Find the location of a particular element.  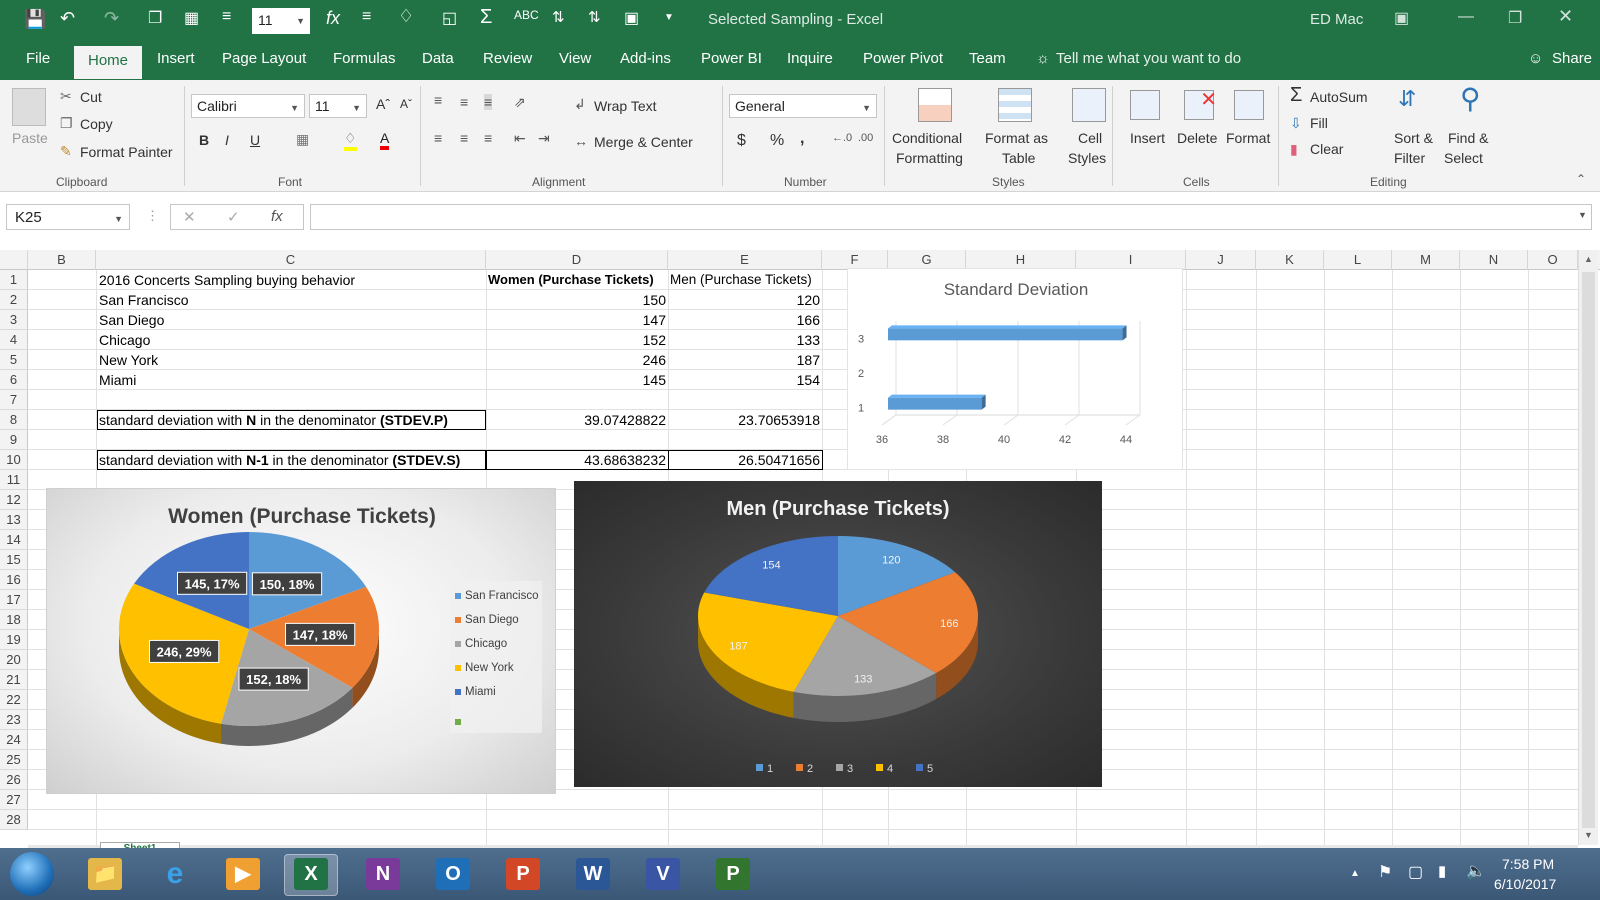

row-header: 15 is located at coordinates (14, 560).